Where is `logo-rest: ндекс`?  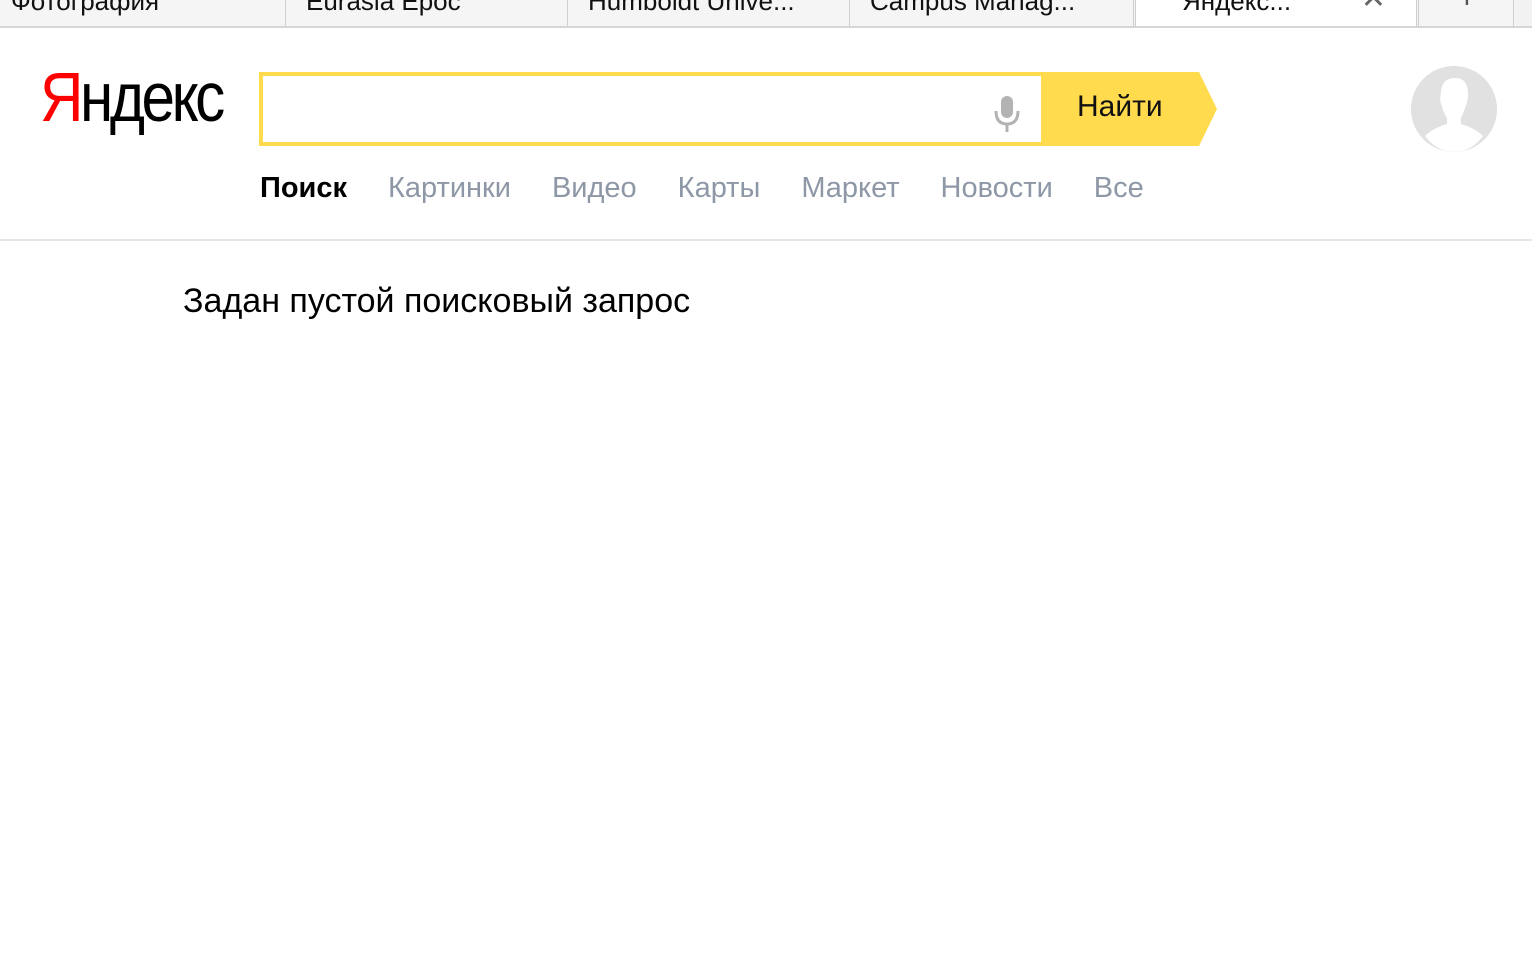 logo-rest: ндекс is located at coordinates (152, 97).